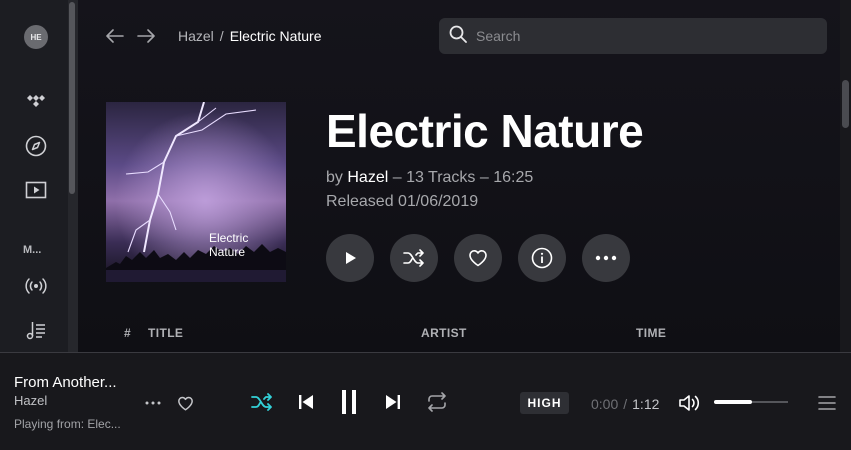 This screenshot has height=450, width=851. What do you see at coordinates (636, 36) in the screenshot?
I see `search-input` at bounding box center [636, 36].